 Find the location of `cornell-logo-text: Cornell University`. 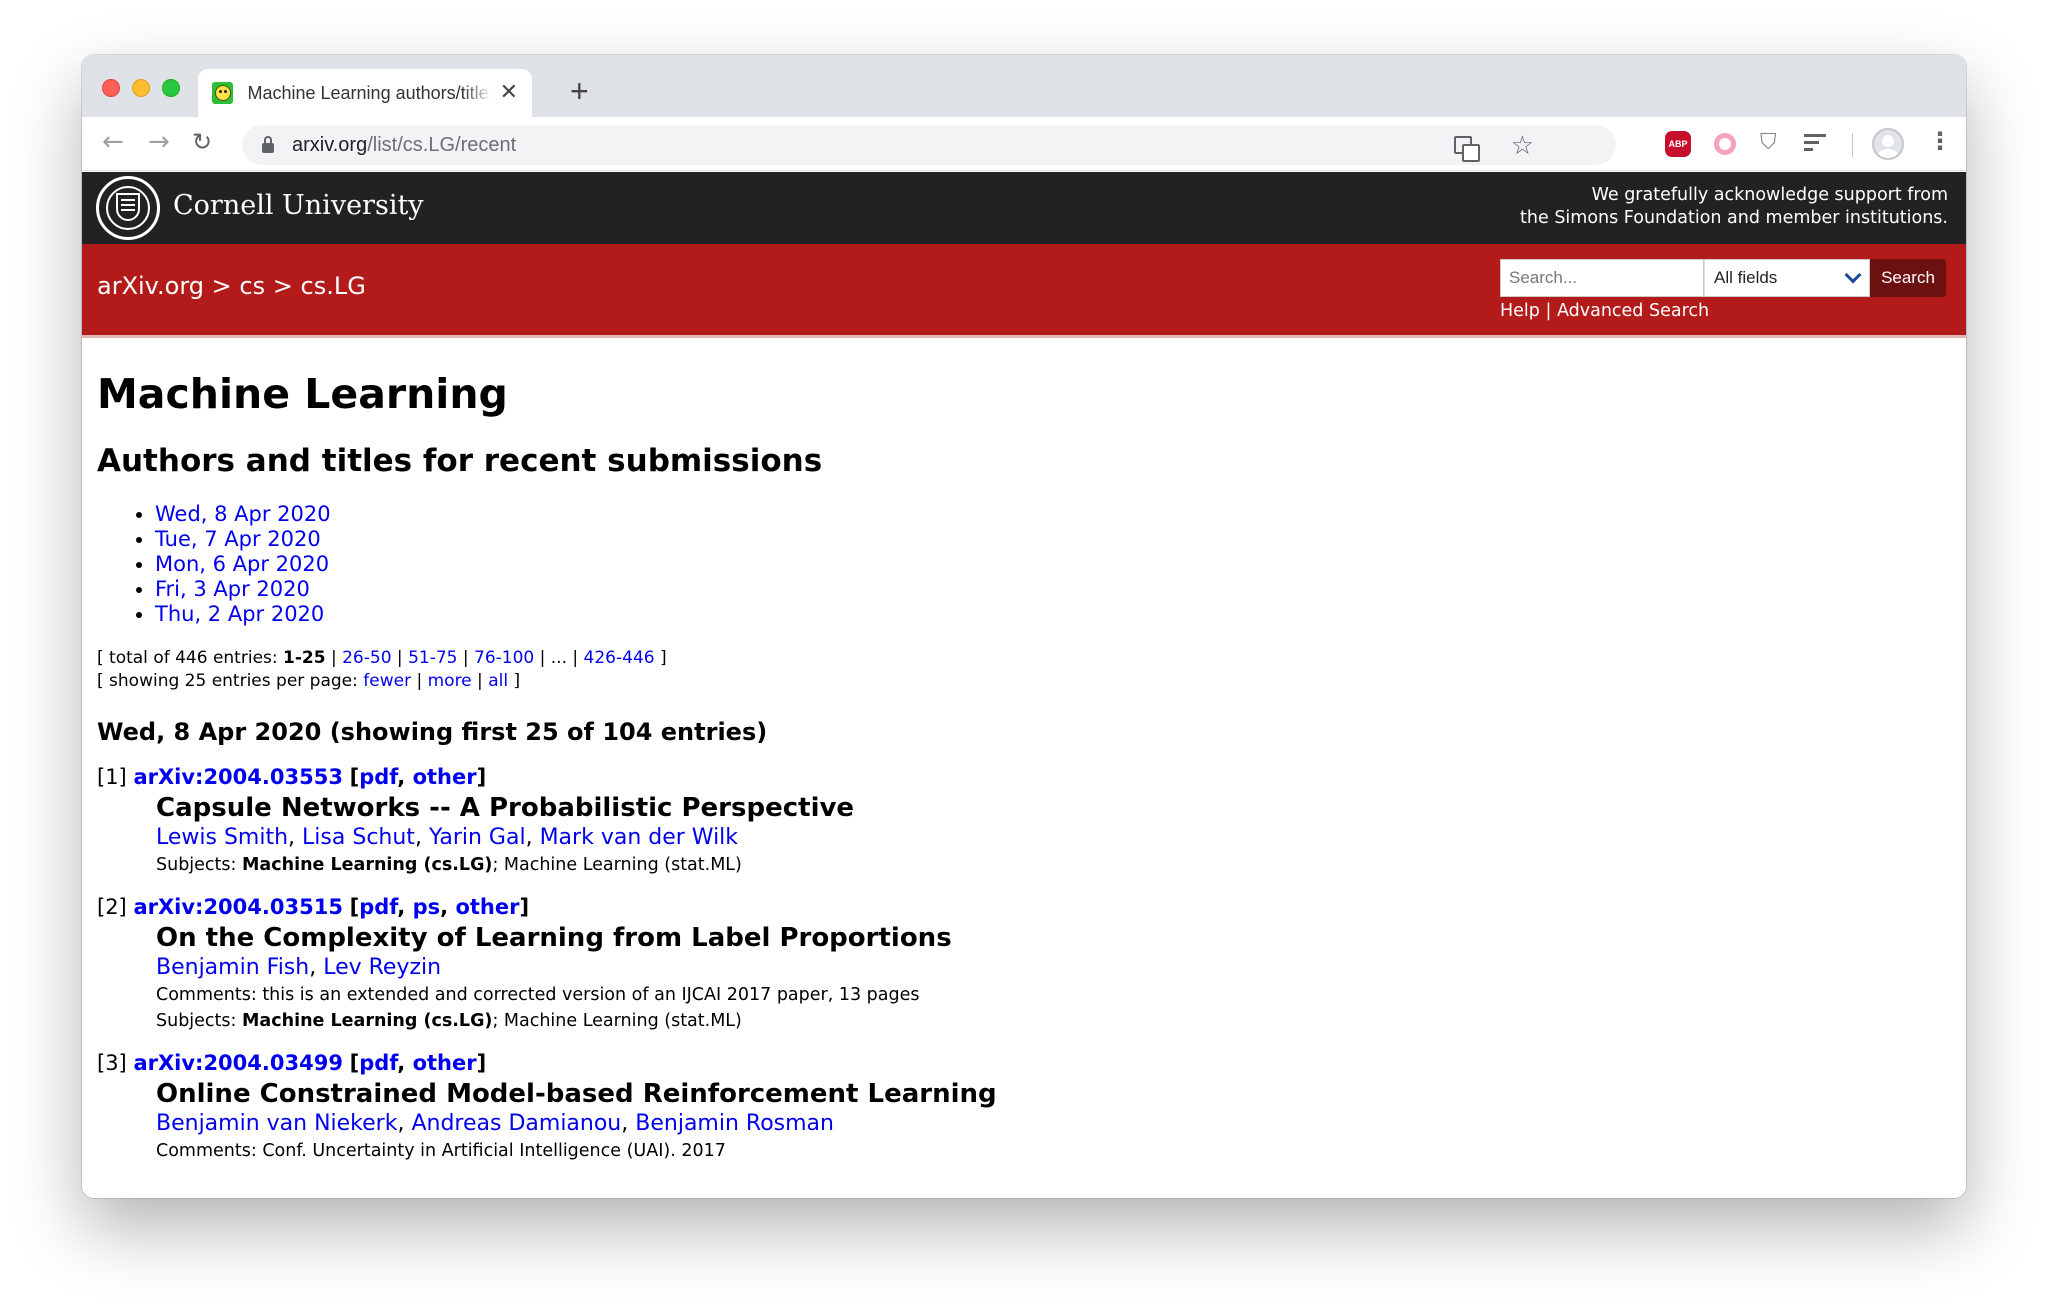

cornell-logo-text: Cornell University is located at coordinates (298, 205).